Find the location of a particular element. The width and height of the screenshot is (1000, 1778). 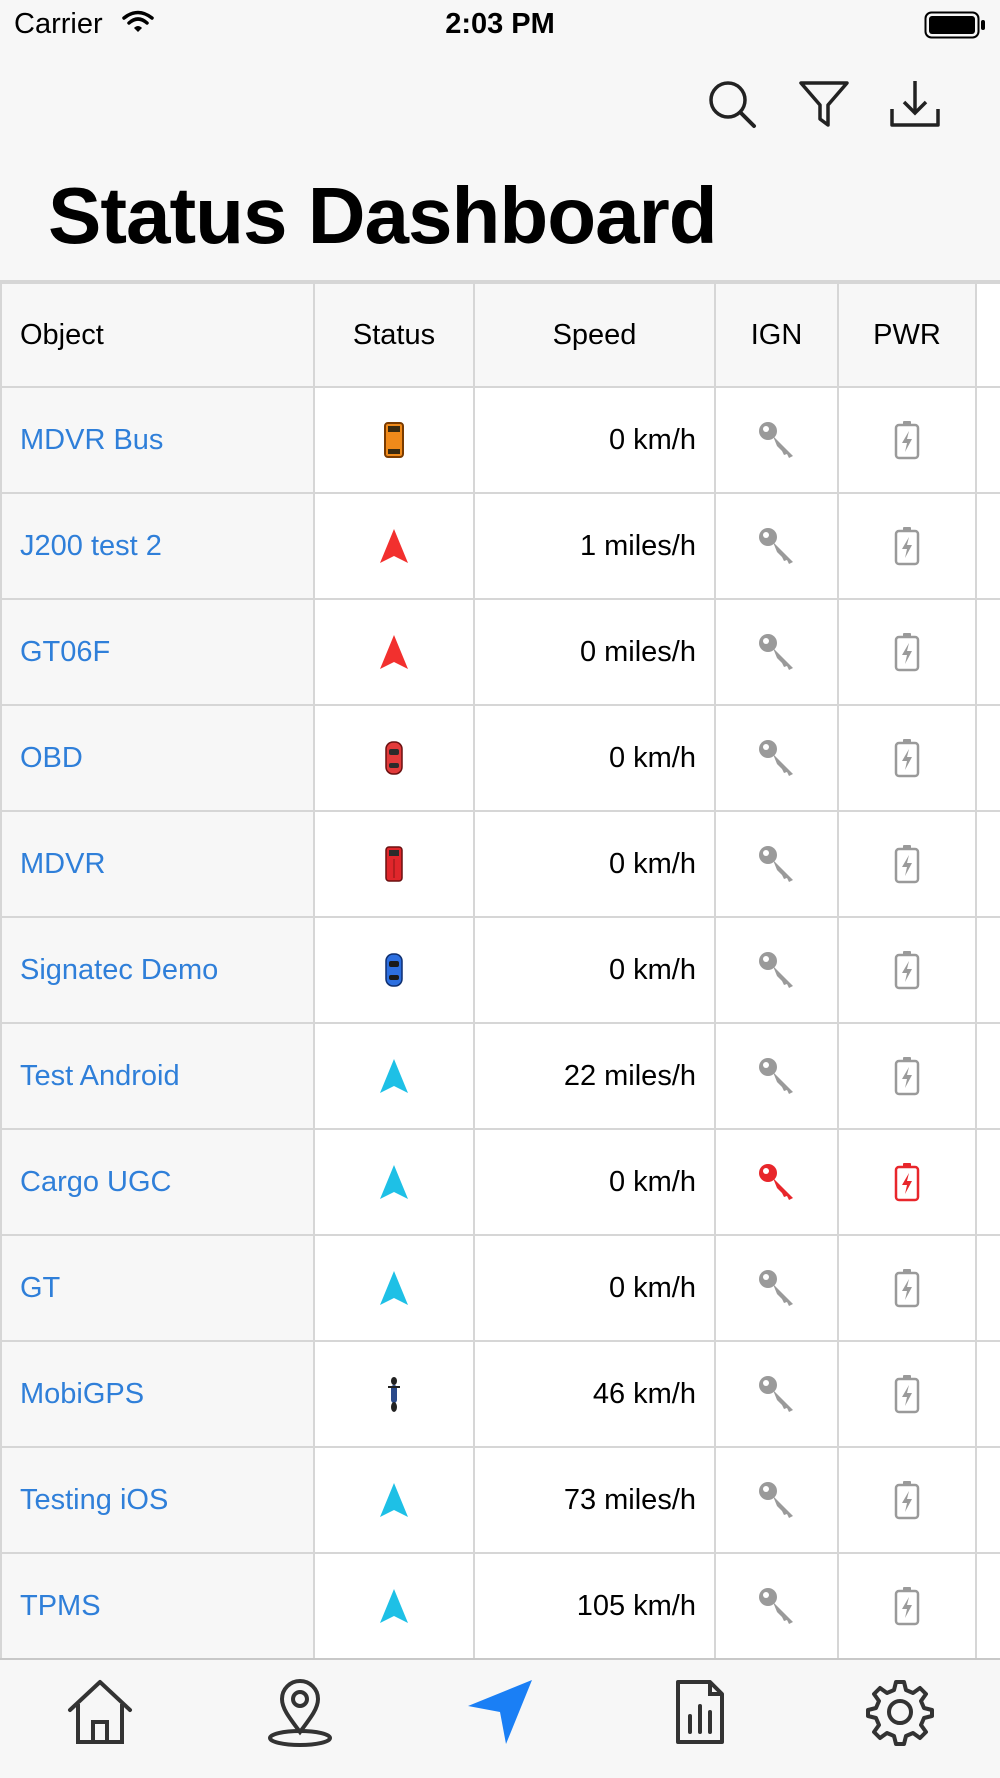

table-row: MDVR Bus 0 km/h is located at coordinates (500, 440).